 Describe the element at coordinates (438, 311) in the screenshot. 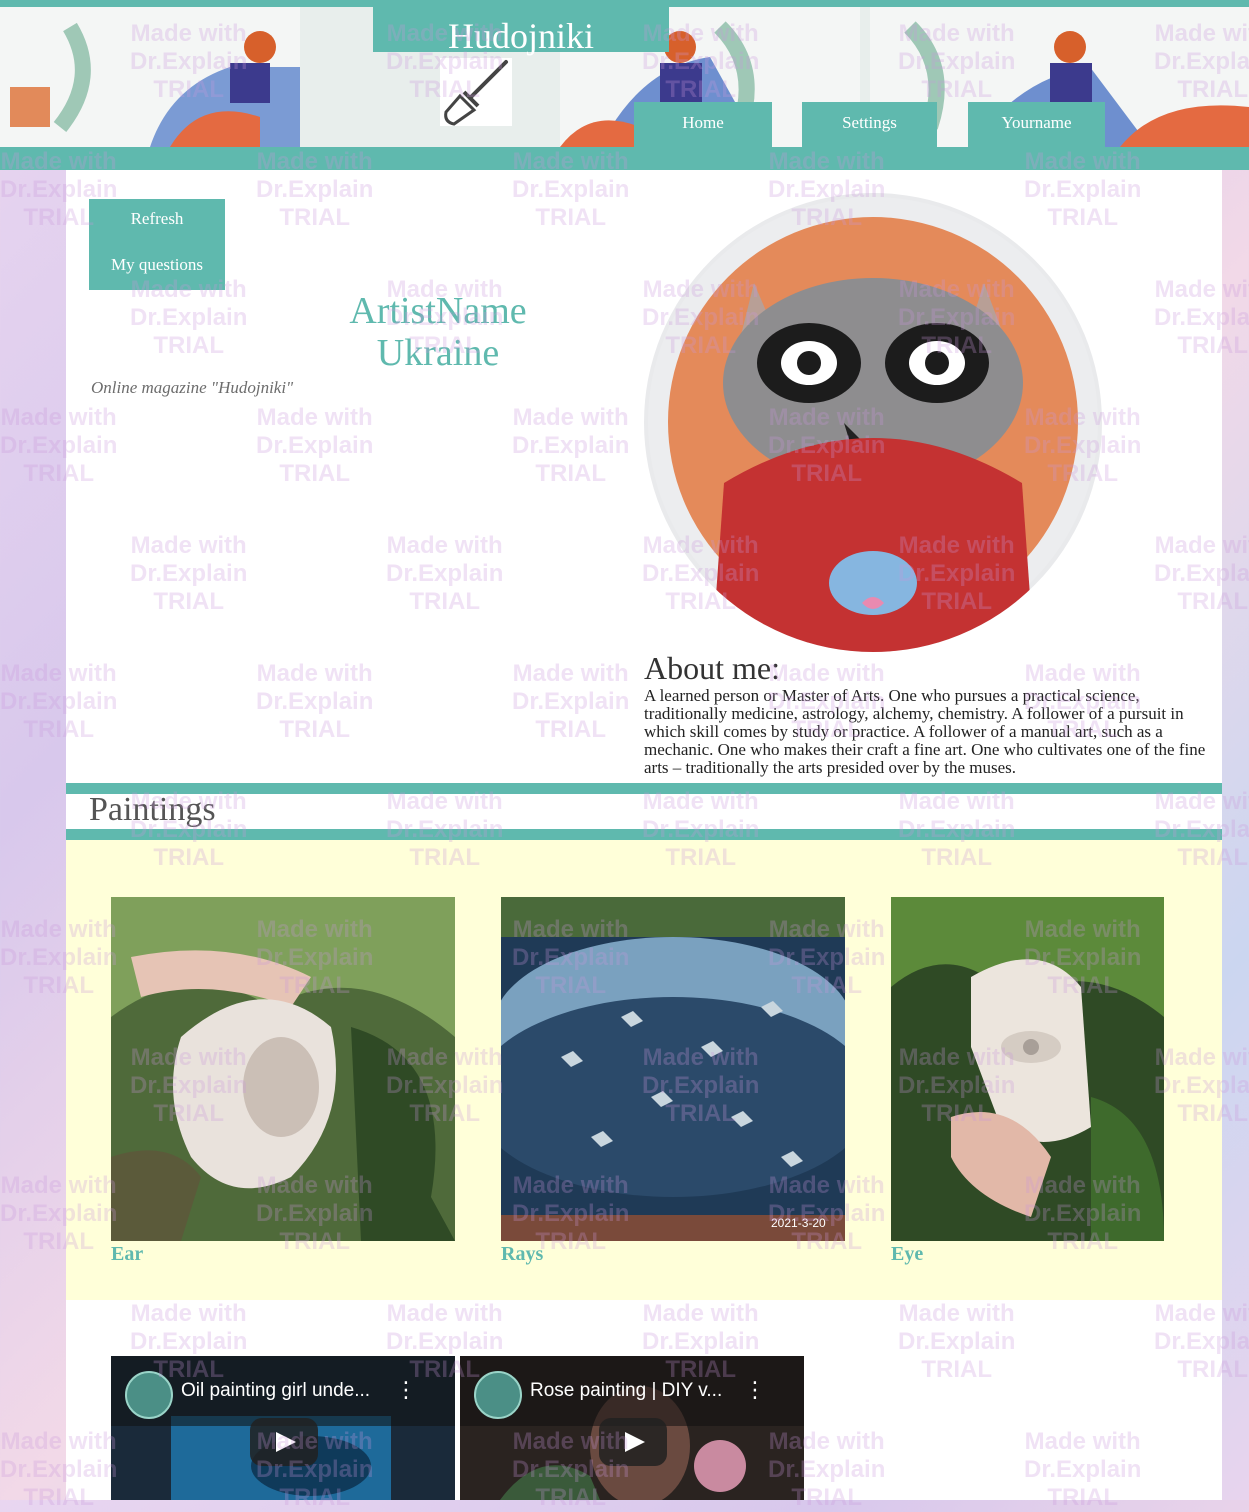

I see `artist-name: ArtistName` at that location.